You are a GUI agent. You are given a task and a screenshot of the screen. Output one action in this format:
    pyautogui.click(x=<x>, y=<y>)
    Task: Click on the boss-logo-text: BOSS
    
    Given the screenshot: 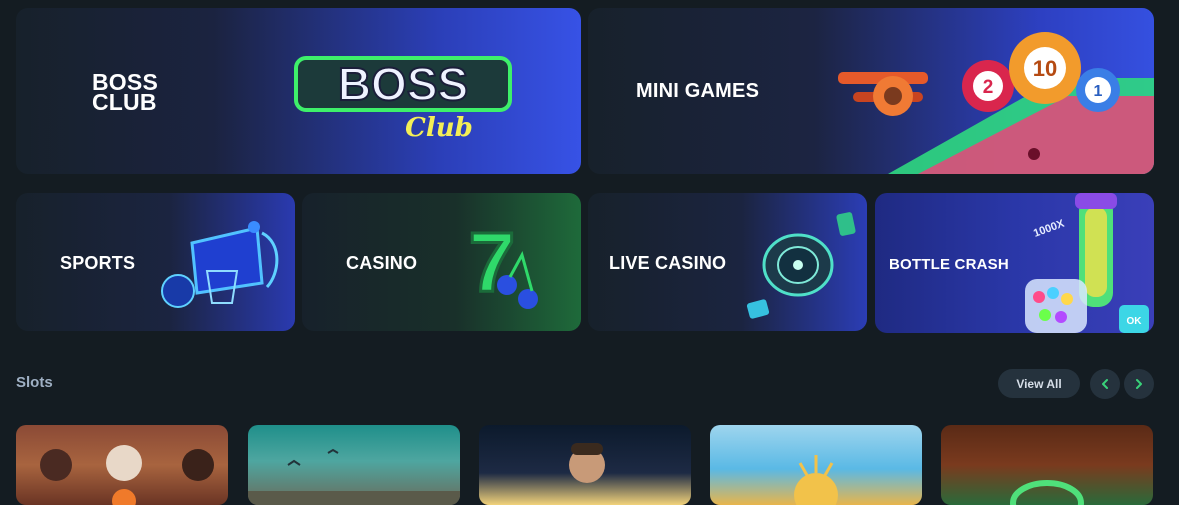 What is the action you would take?
    pyautogui.click(x=403, y=84)
    